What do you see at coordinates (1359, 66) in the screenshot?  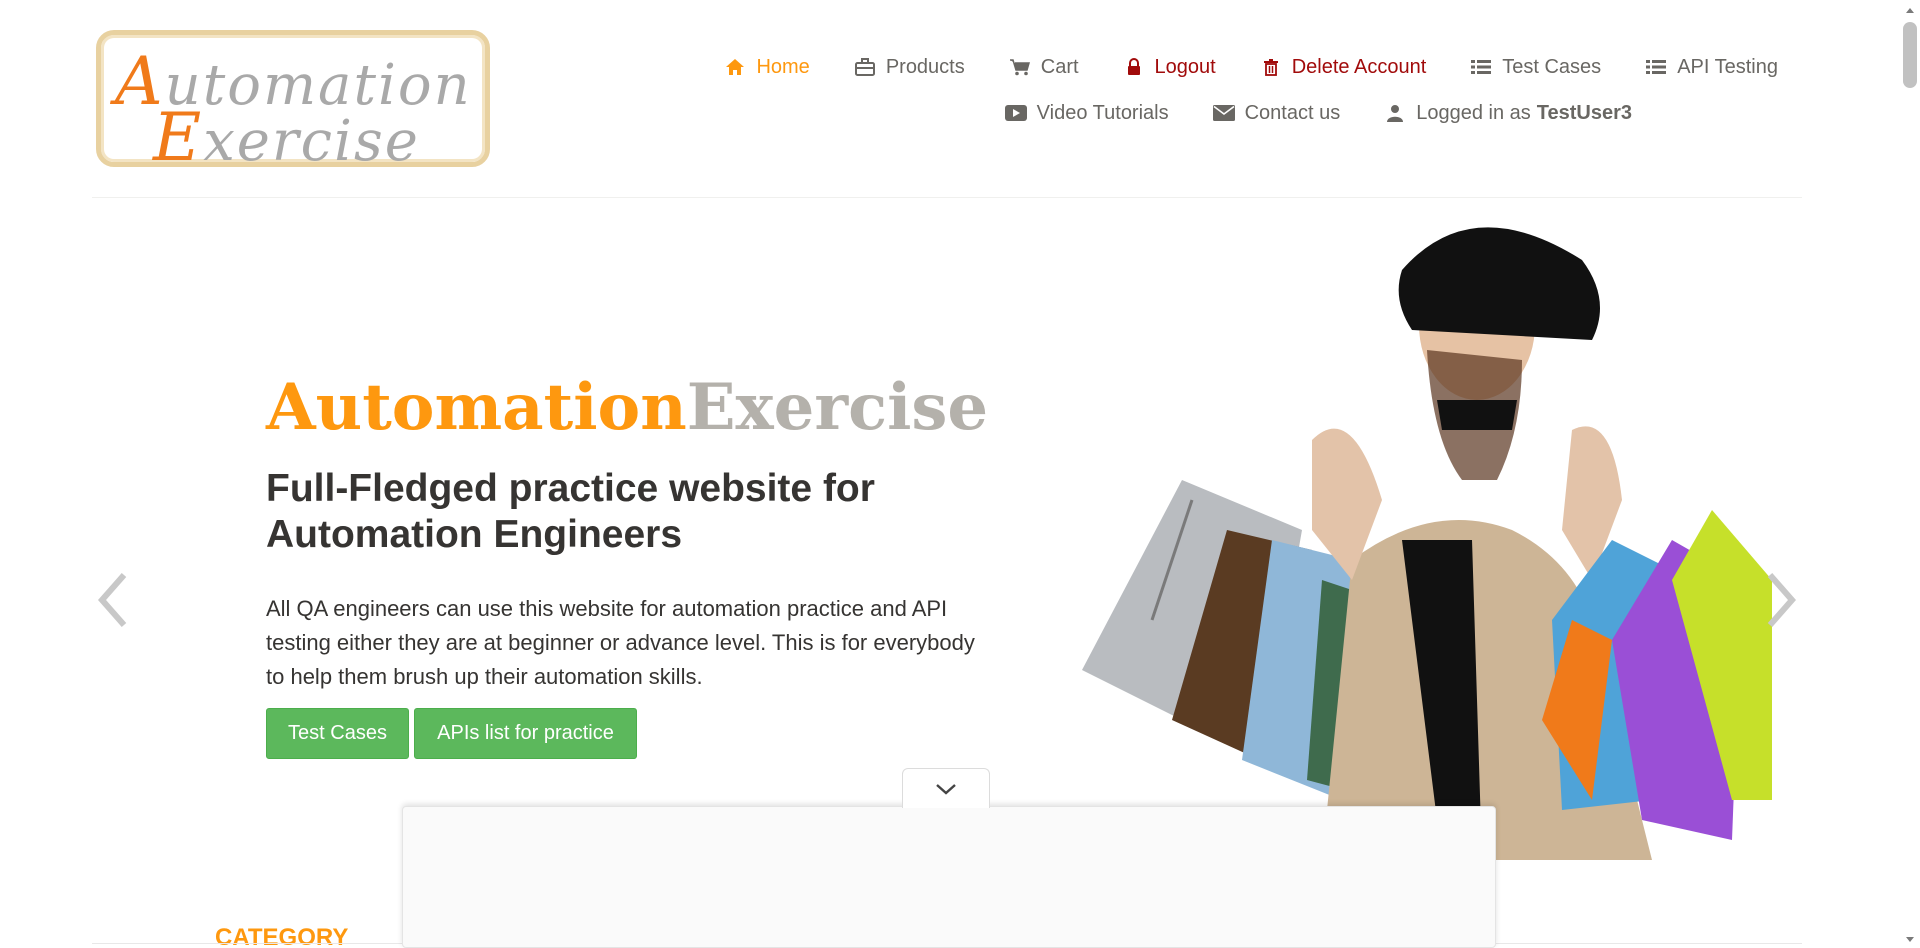 I see `nav-delete-account-label: Delete Account` at bounding box center [1359, 66].